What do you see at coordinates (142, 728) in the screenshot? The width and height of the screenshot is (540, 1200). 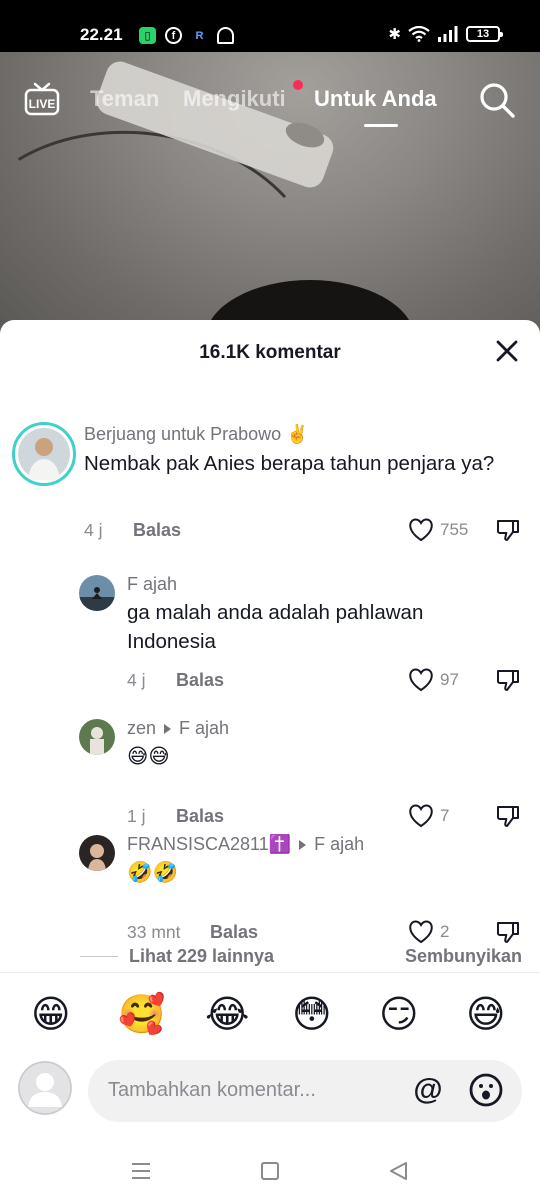 I see `comment-username-text: zen` at bounding box center [142, 728].